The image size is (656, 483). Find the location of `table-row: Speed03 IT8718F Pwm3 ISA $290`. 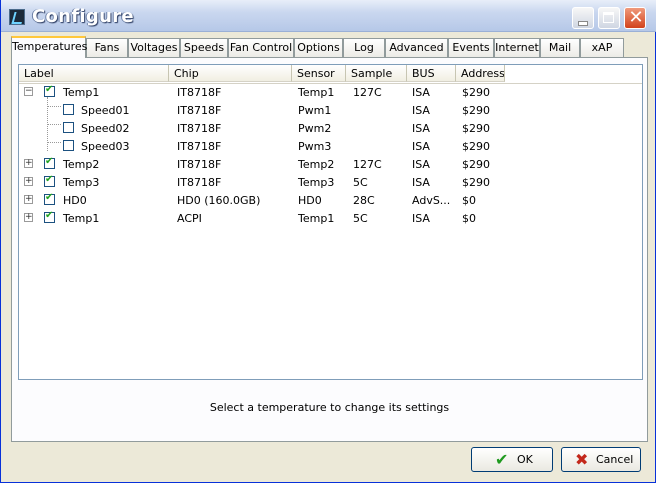

table-row: Speed03 IT8718F Pwm3 ISA $290 is located at coordinates (330, 146).